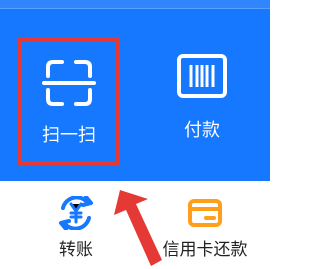 The width and height of the screenshot is (320, 269). I want to click on transfer-label: 转账, so click(76, 250).